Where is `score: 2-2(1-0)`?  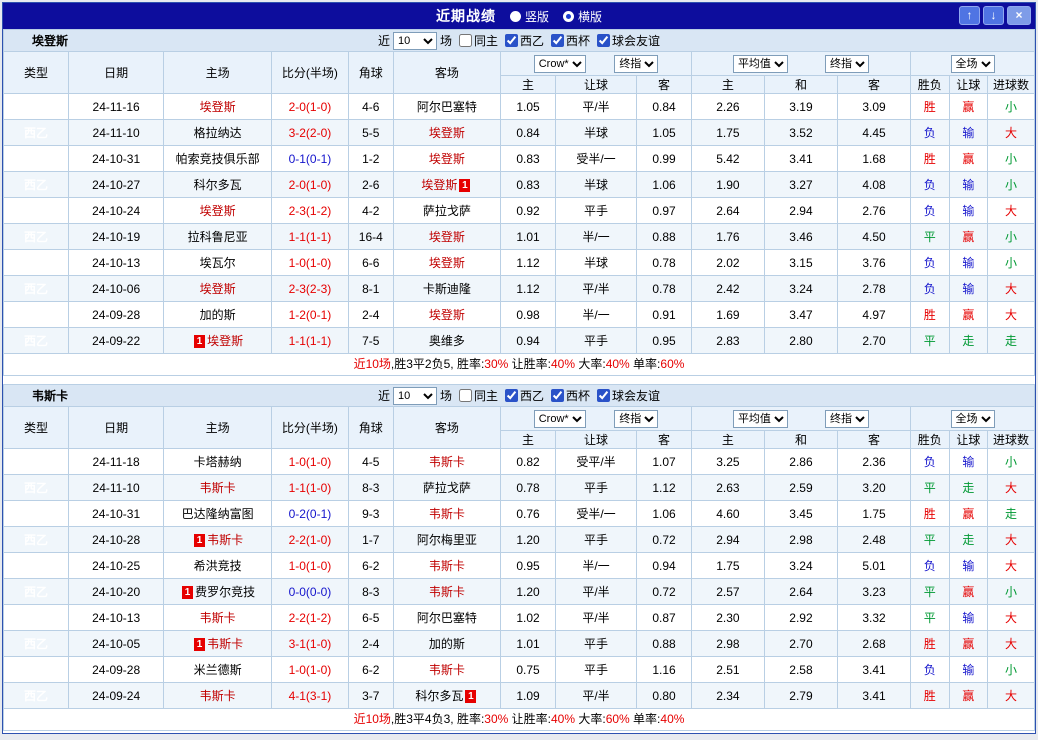 score: 2-2(1-0) is located at coordinates (310, 540).